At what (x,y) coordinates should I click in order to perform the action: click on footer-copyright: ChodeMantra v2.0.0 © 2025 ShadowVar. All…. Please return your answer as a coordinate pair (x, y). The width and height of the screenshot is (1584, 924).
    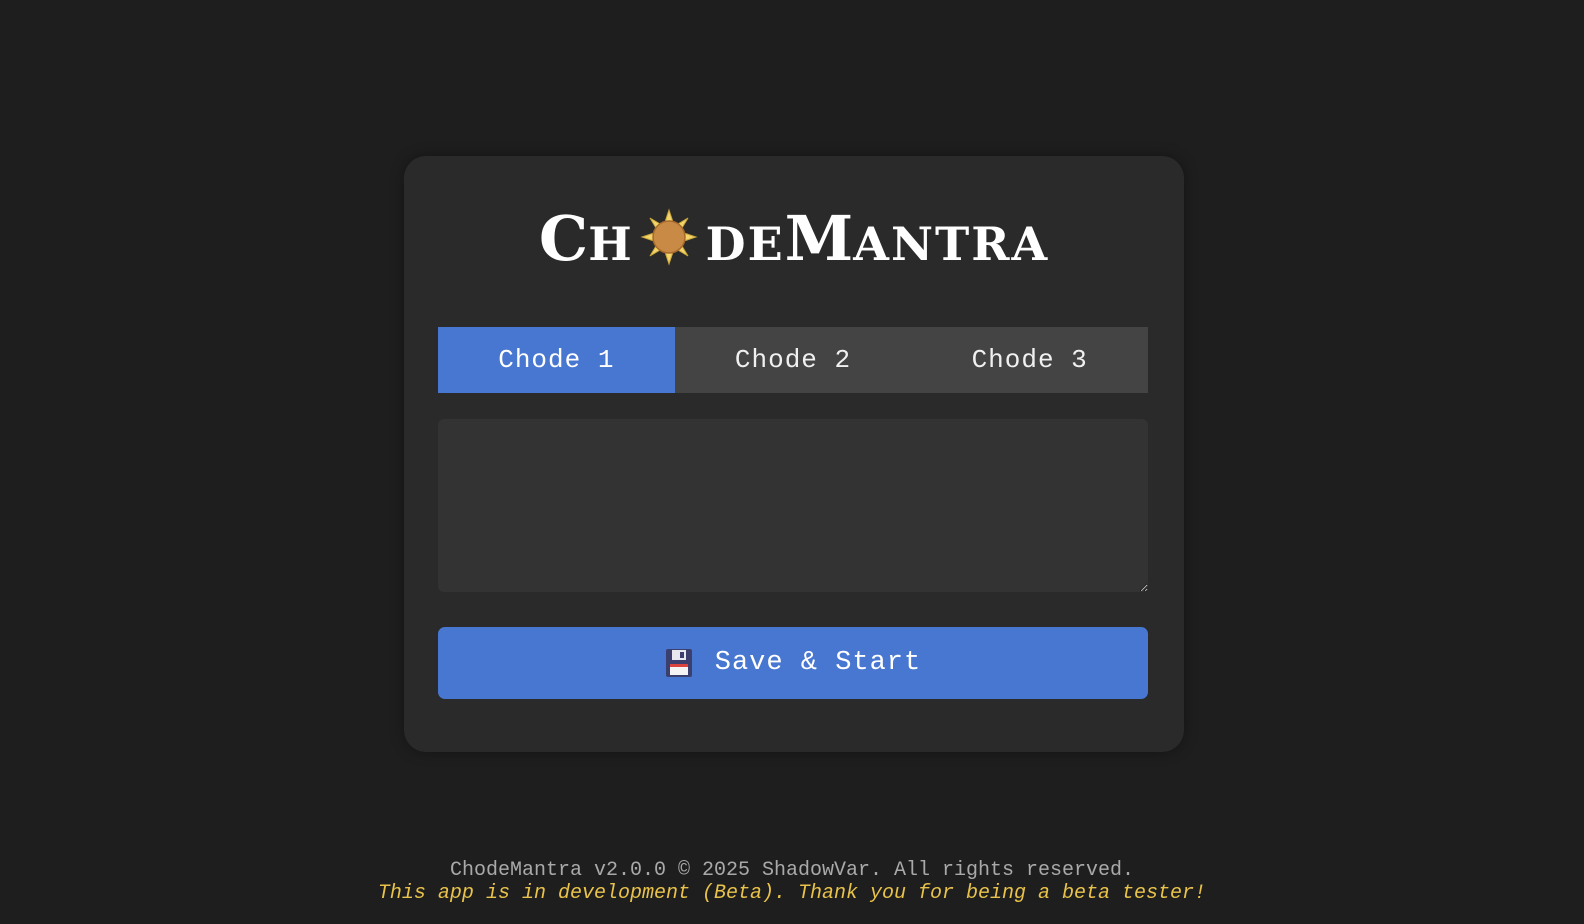
    Looking at the image, I should click on (792, 870).